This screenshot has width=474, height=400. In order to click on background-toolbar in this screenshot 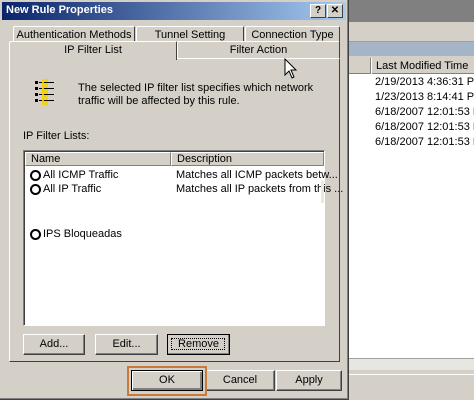, I will do `click(409, 32)`.